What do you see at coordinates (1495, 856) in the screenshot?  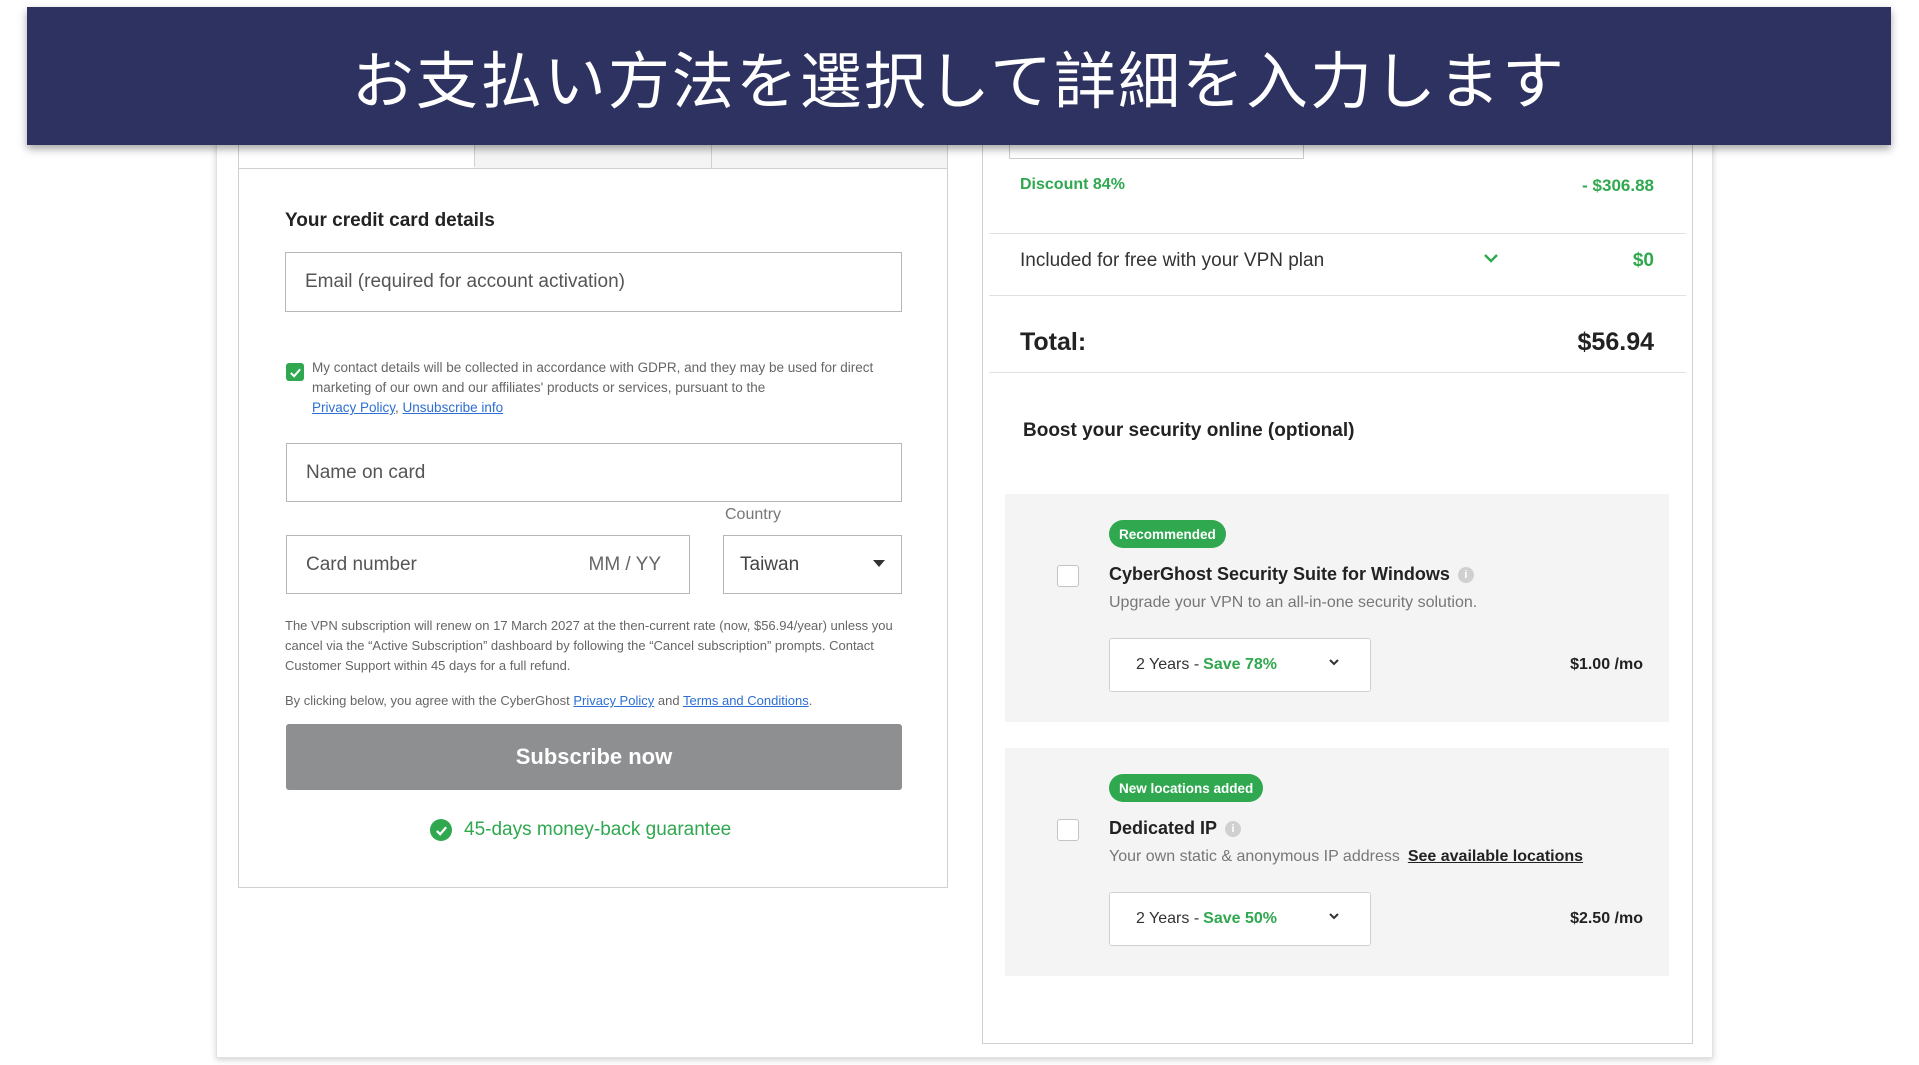 I see `see-available-locations-link: See available locations` at bounding box center [1495, 856].